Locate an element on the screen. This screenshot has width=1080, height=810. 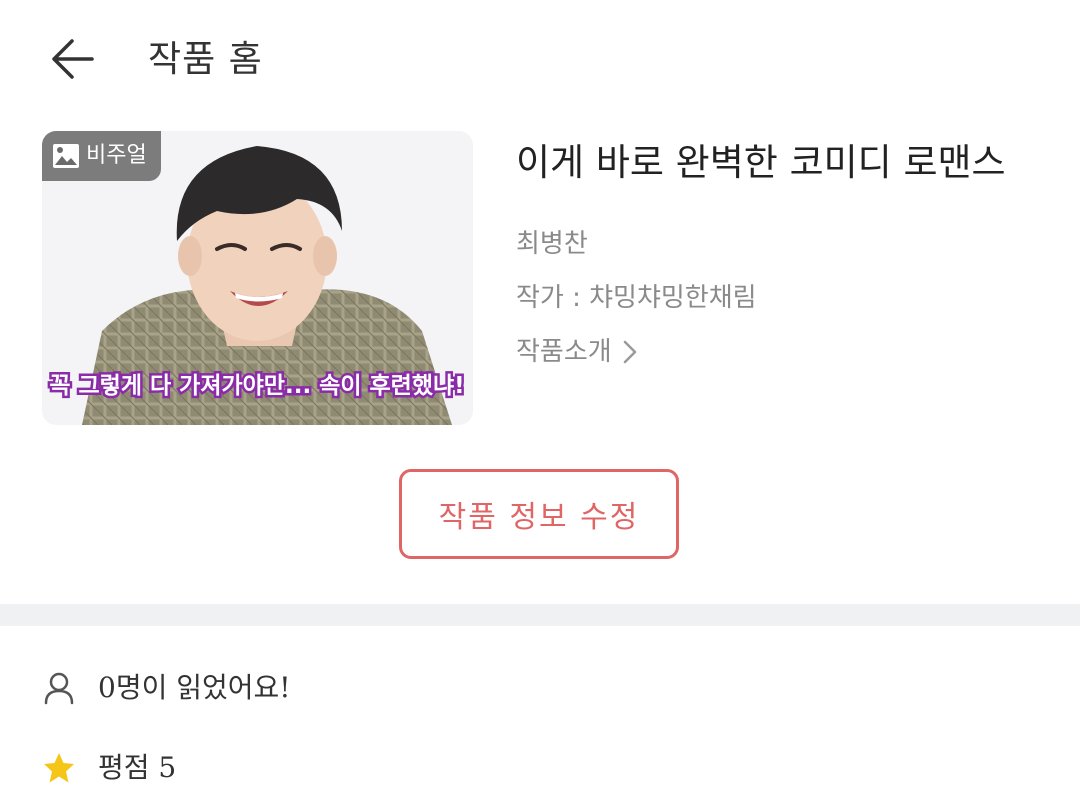
work-intro-label: 작품소개 is located at coordinates (564, 352).